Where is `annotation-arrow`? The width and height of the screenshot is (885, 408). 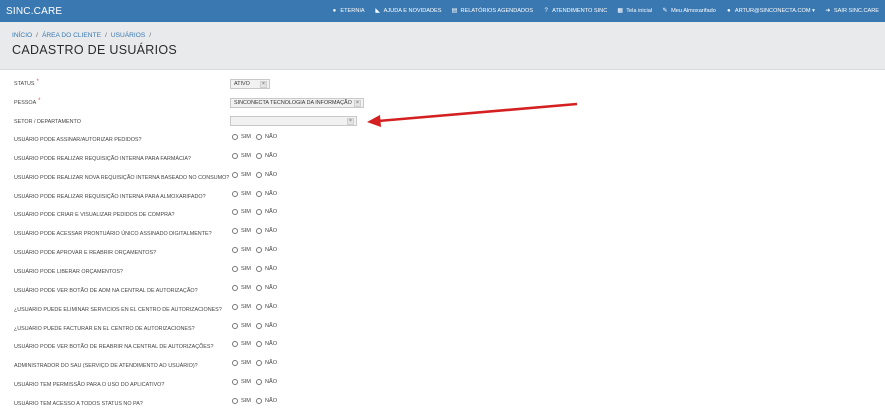 annotation-arrow is located at coordinates (472, 114).